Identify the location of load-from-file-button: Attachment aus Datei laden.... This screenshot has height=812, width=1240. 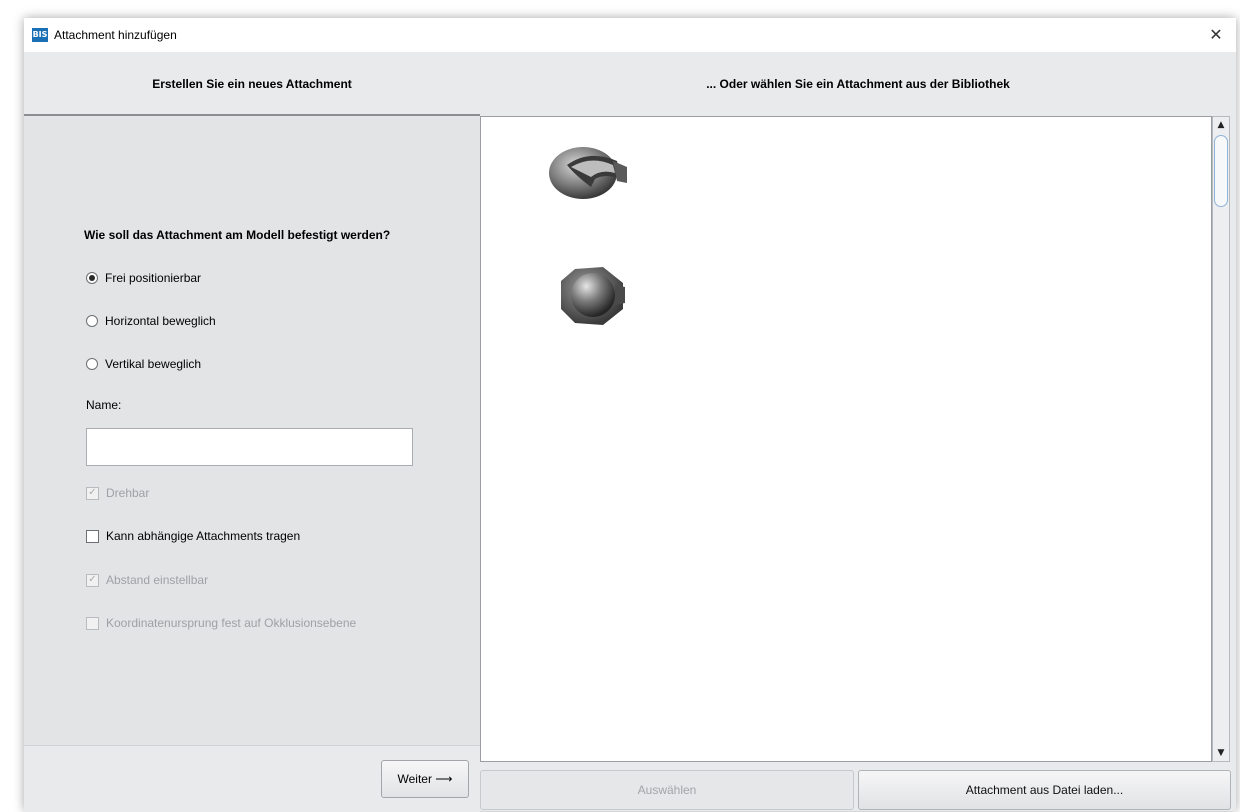
(1044, 790).